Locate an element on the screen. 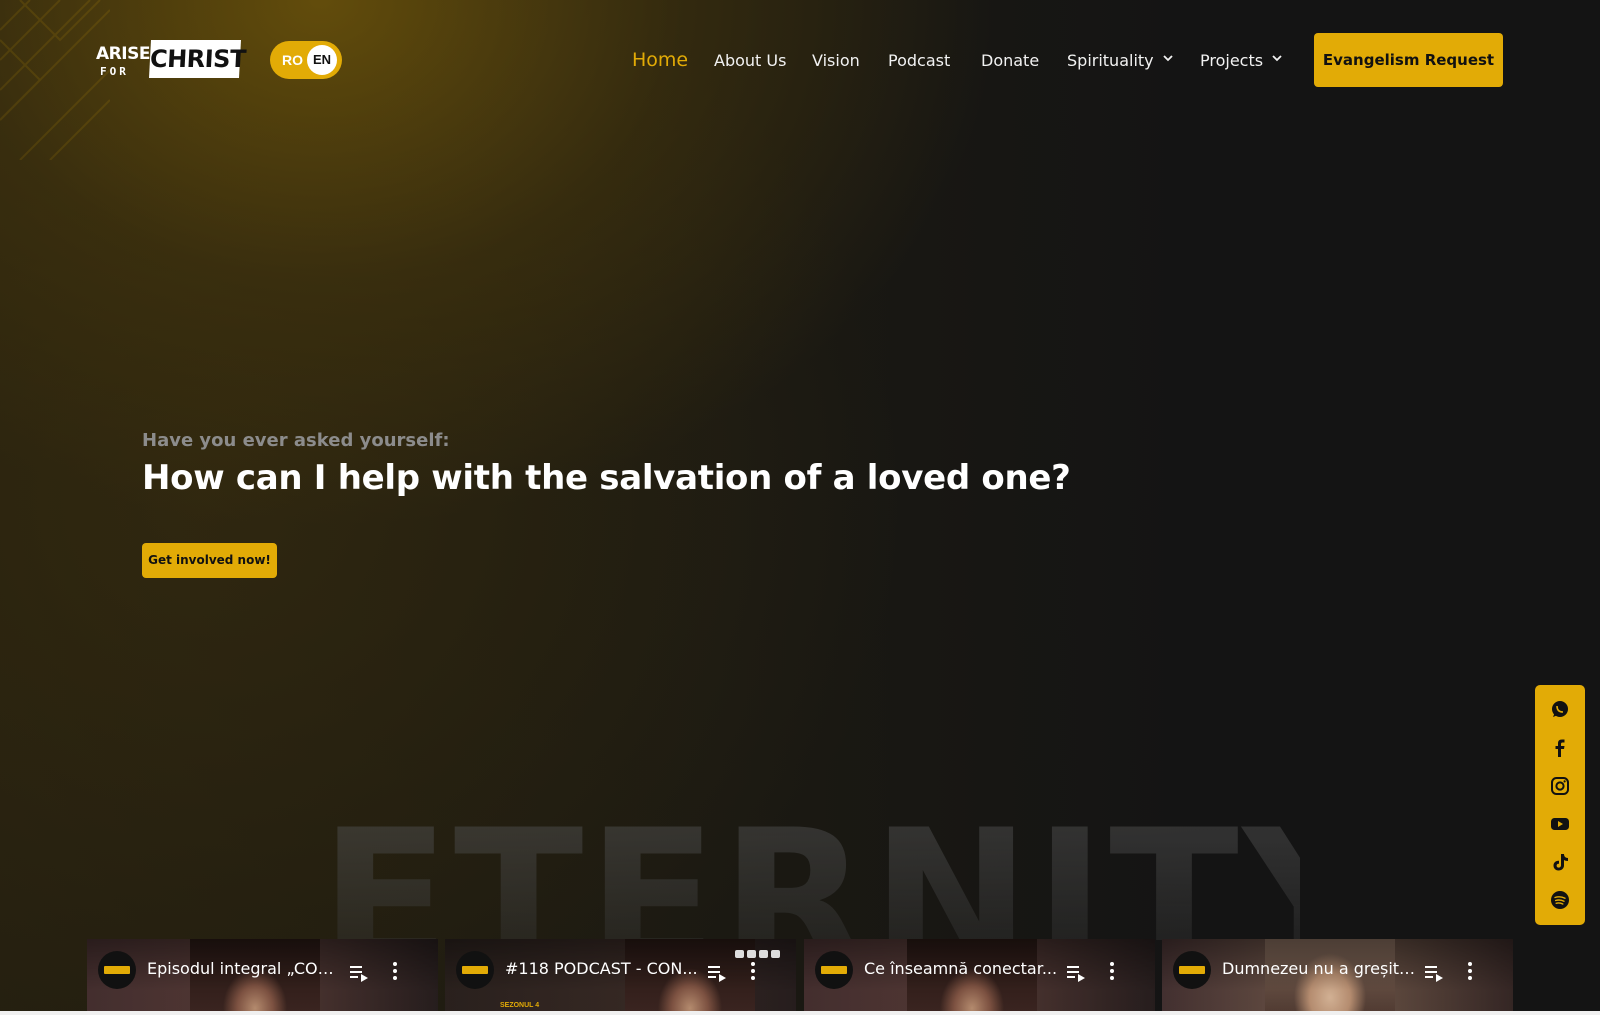  site-logo: ARISE FOR CHRIST is located at coordinates (171, 60).